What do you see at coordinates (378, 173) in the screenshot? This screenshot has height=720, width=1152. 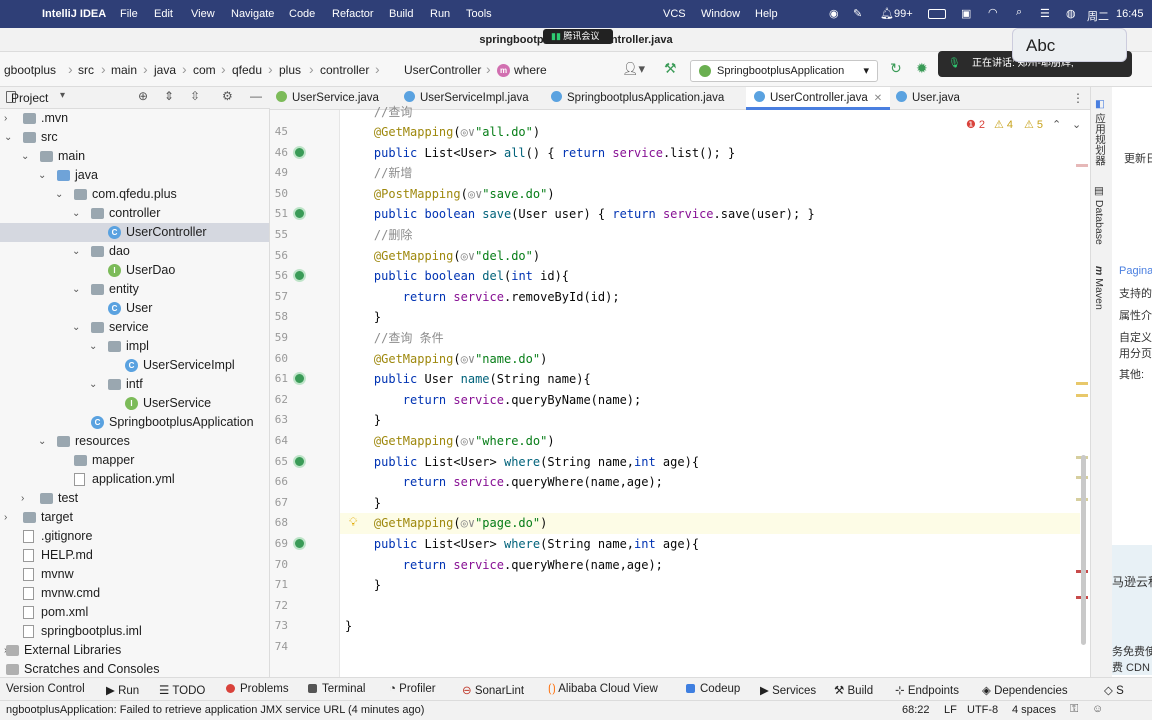 I see `code-line: //新增` at bounding box center [378, 173].